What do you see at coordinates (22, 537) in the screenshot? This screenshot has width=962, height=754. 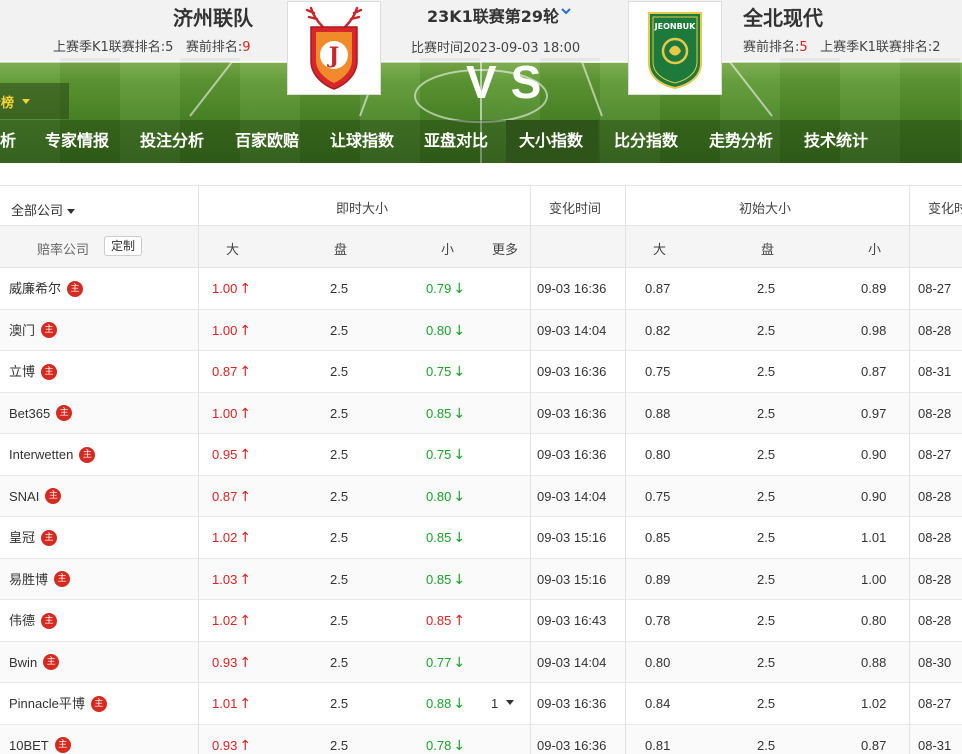 I see `company-name: 皇冠` at bounding box center [22, 537].